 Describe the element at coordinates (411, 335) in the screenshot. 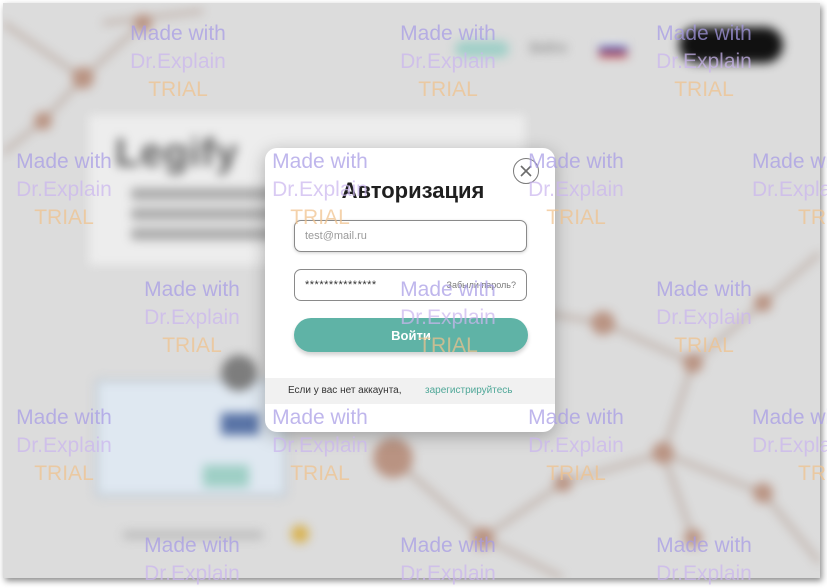

I see `login-button: Войти` at that location.